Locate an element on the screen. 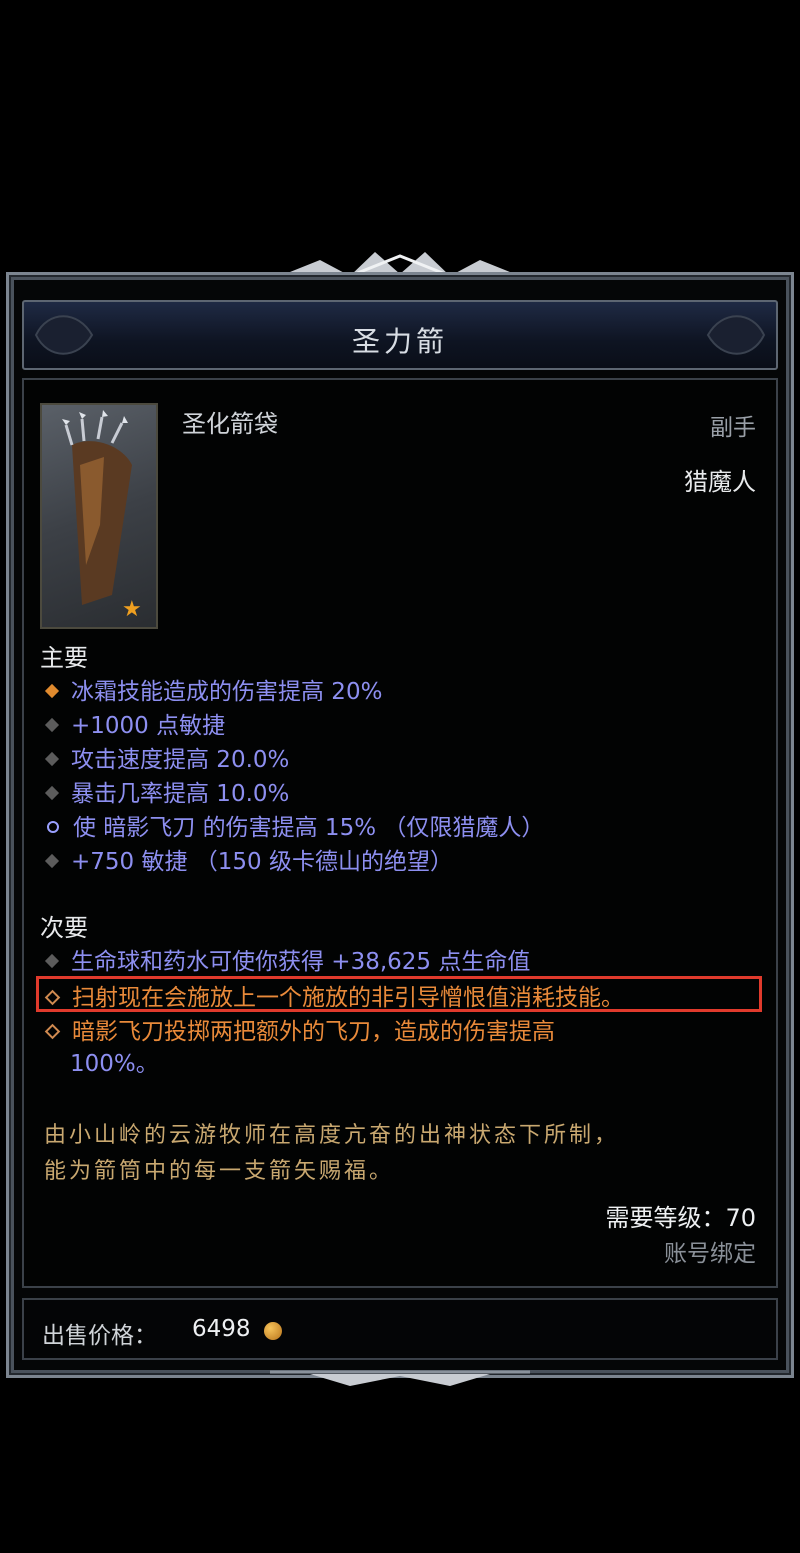 This screenshot has width=800, height=1553. primary-stat-3: 攻击速度提高 20.0% is located at coordinates (167, 756).